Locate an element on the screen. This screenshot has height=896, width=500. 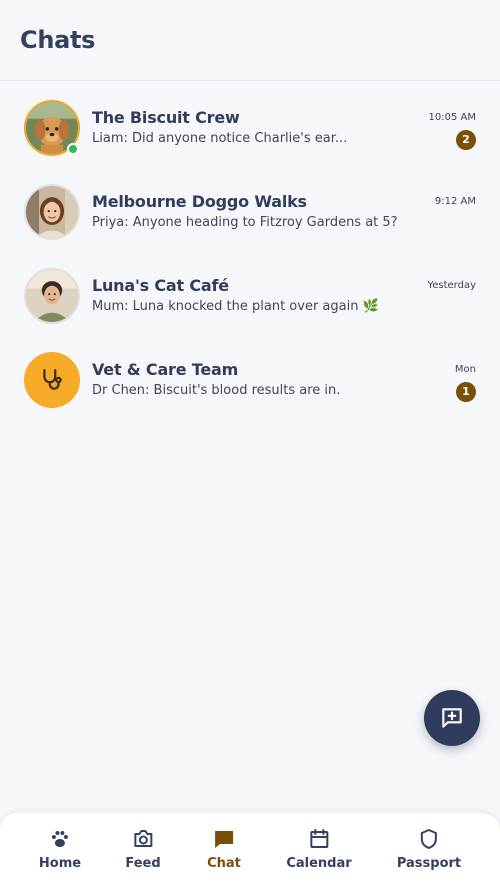
chat-time: Mon is located at coordinates (465, 369).